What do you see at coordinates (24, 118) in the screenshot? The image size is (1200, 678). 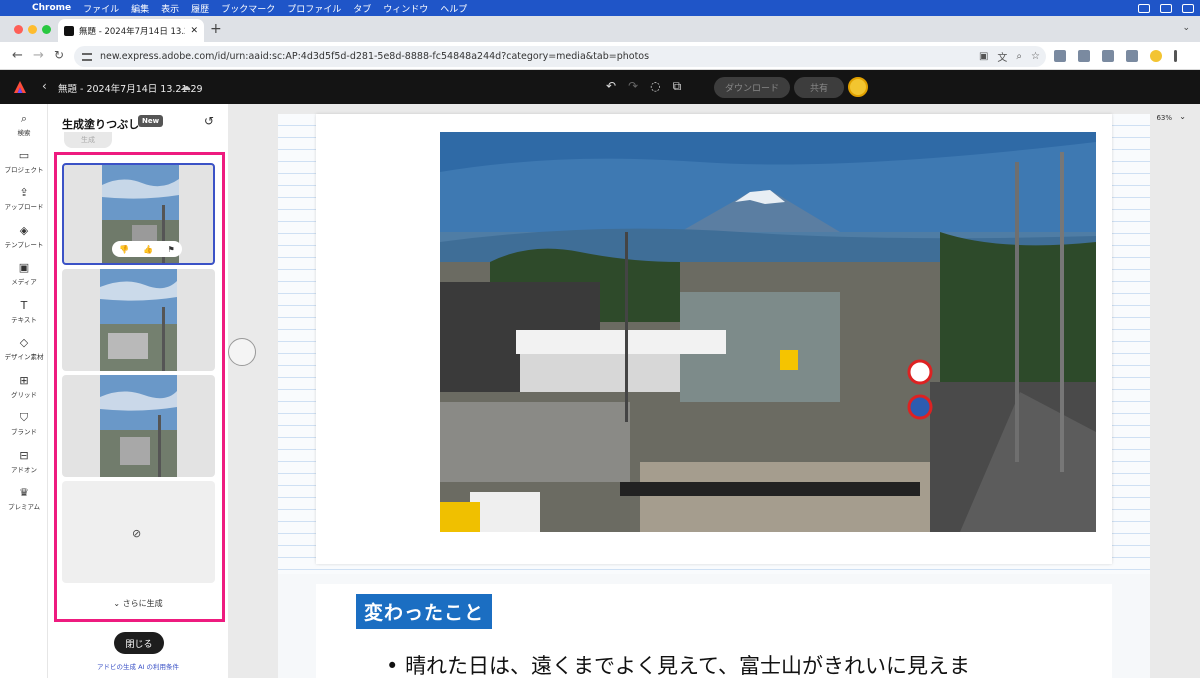 I see `search-icon: ⌕` at bounding box center [24, 118].